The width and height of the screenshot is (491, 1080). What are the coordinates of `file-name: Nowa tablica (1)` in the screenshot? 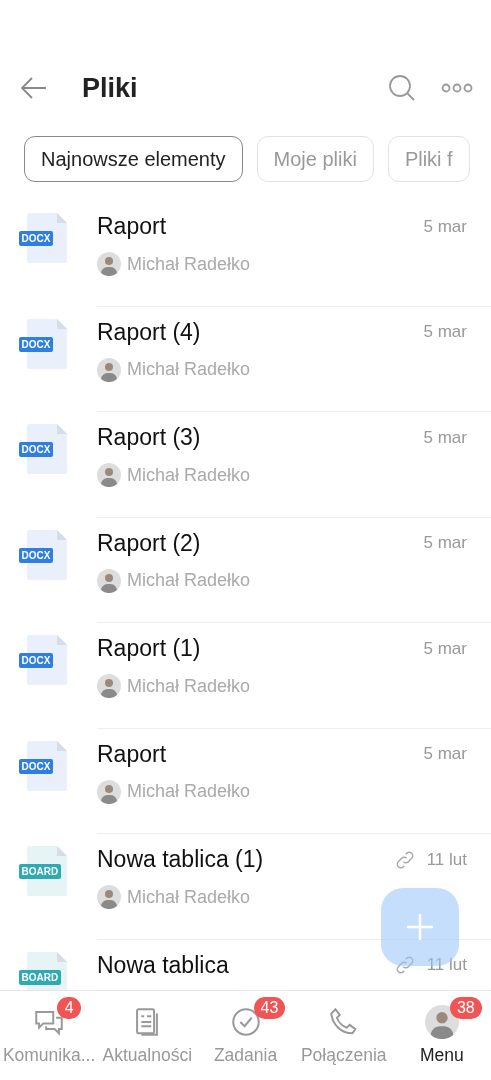 It's located at (181, 859).